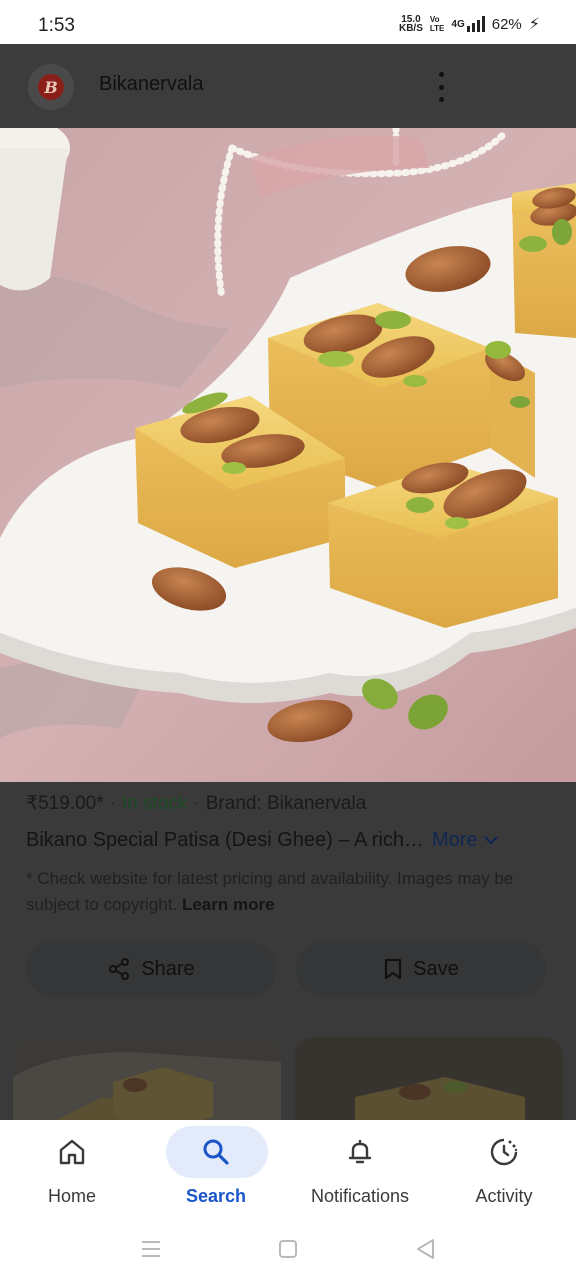 This screenshot has width=576, height=1280. What do you see at coordinates (119, 969) in the screenshot?
I see `share-icon` at bounding box center [119, 969].